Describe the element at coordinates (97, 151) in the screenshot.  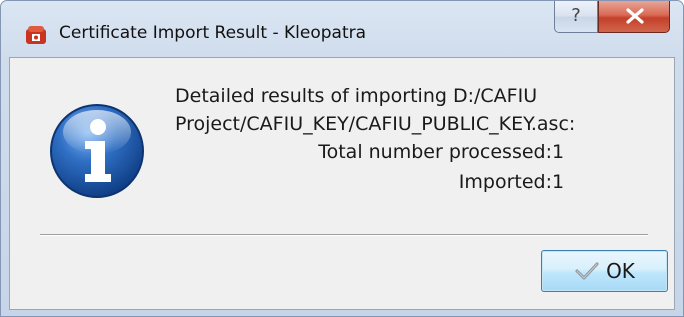
I see `information-icon` at that location.